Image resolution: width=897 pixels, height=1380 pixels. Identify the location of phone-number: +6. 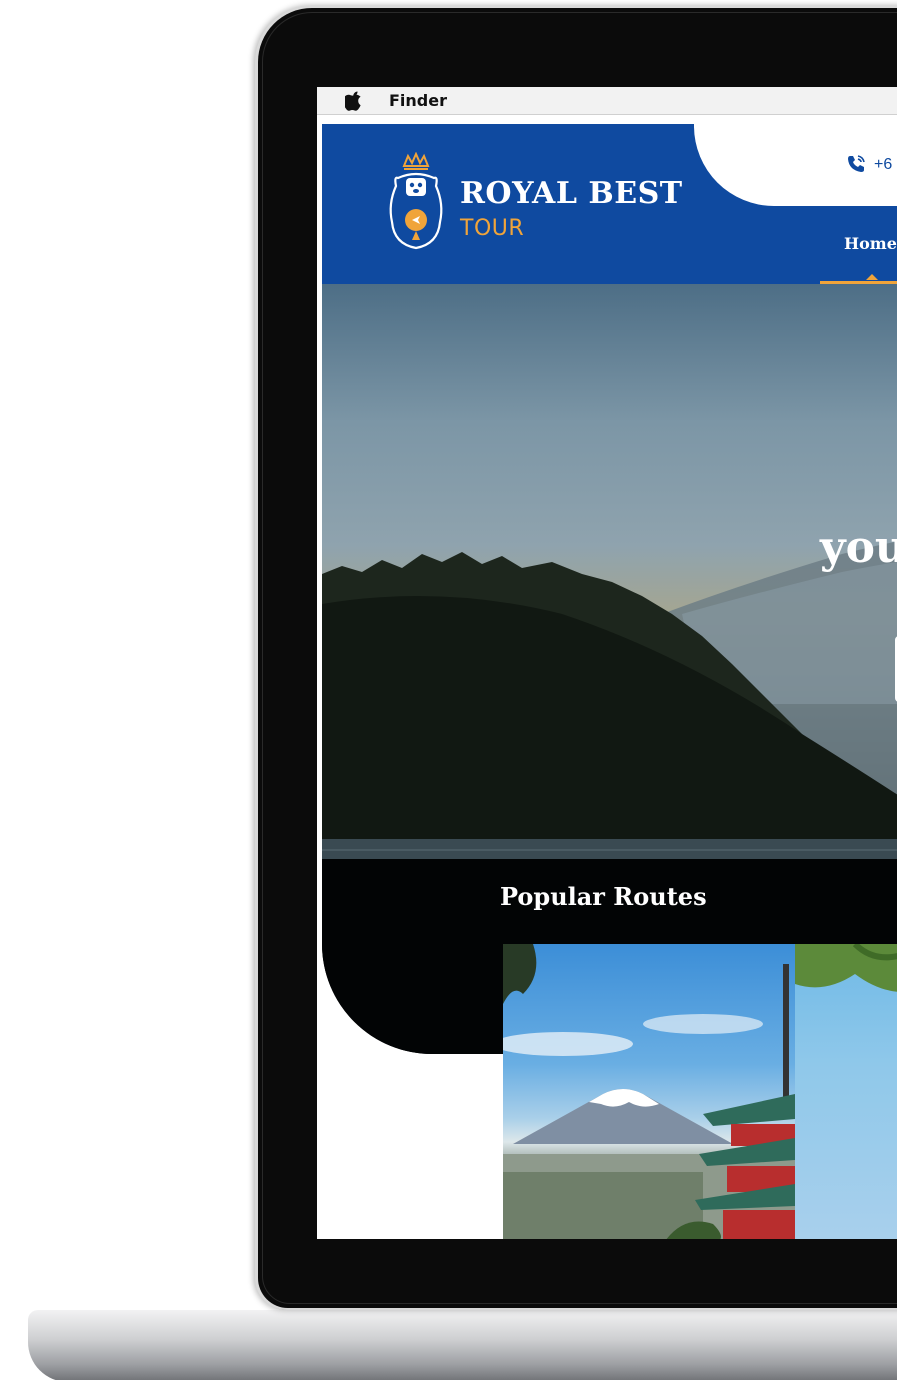
(883, 165).